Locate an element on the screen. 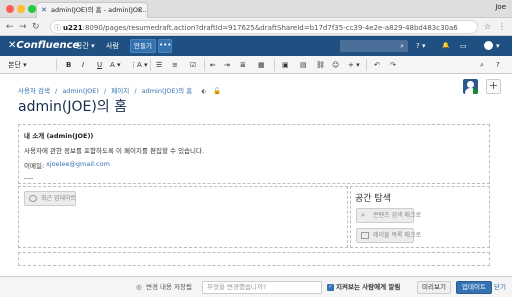  minimize-window-button is located at coordinates (21, 9).